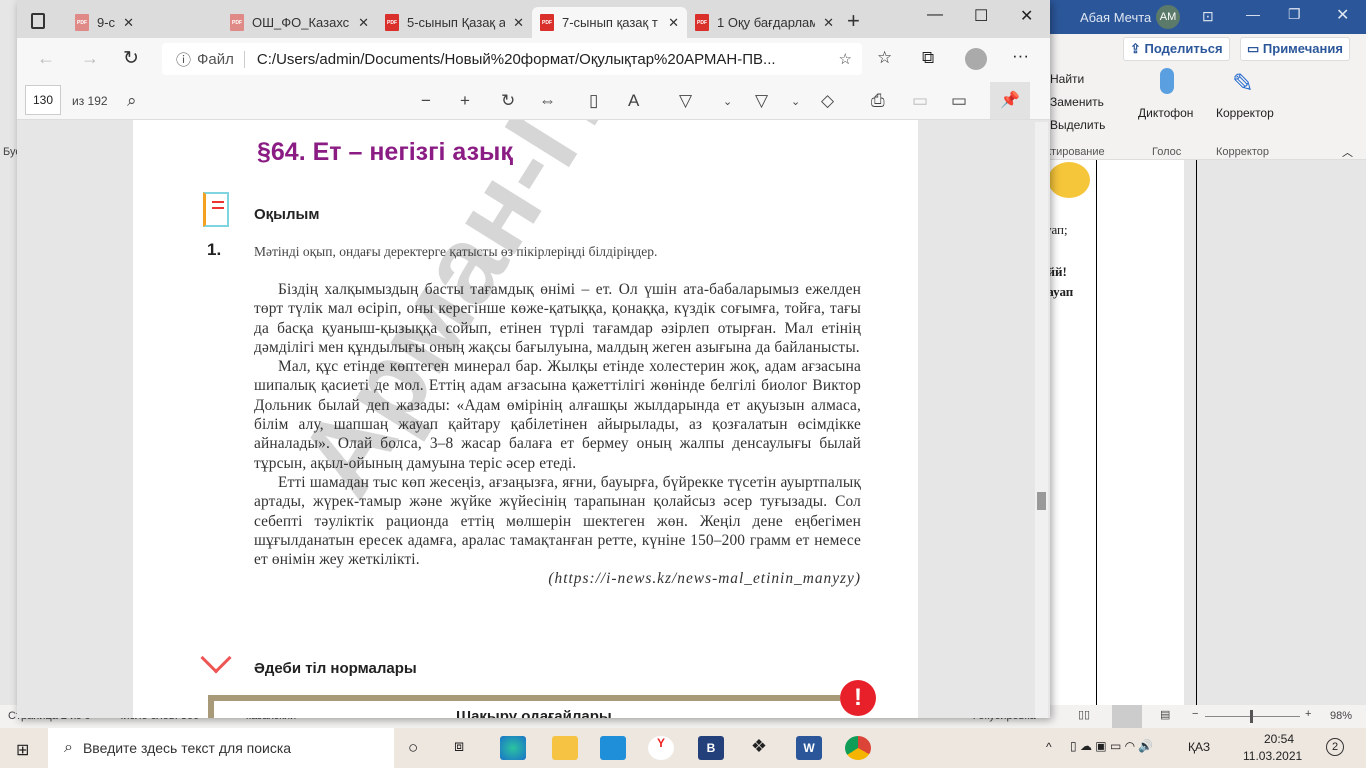 The height and width of the screenshot is (768, 1366). What do you see at coordinates (43, 100) in the screenshot?
I see `page-number-input: 130` at bounding box center [43, 100].